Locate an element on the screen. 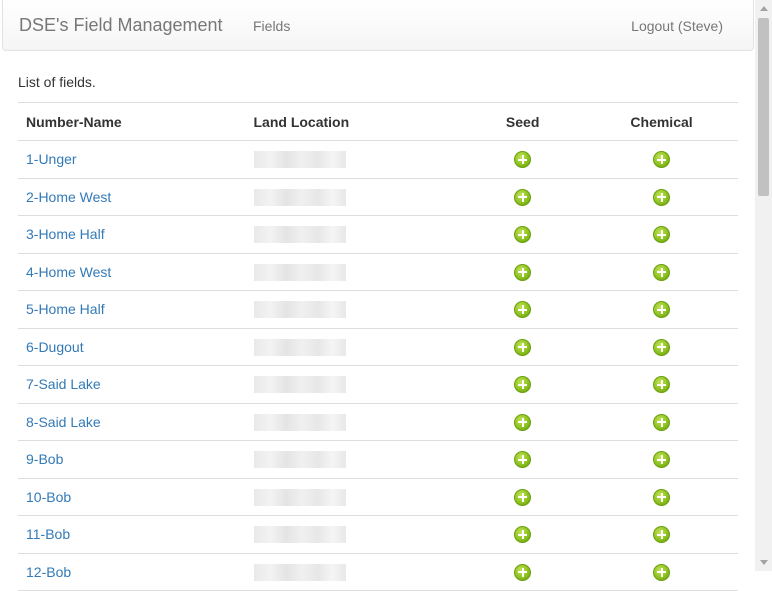  field-name-cell: 6-Dugout is located at coordinates (132, 347).